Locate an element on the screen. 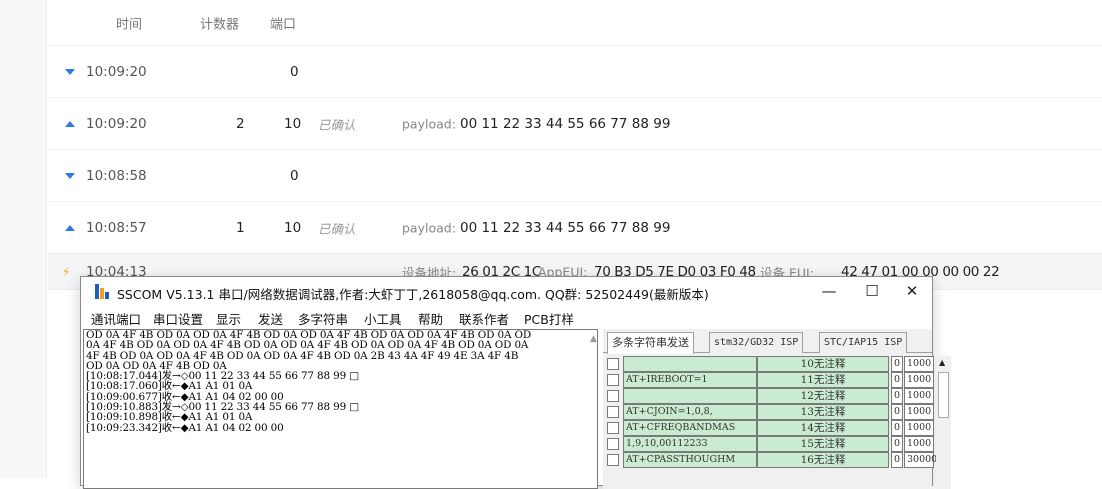  menu-item-multi-string: 多字符串 is located at coordinates (323, 318).